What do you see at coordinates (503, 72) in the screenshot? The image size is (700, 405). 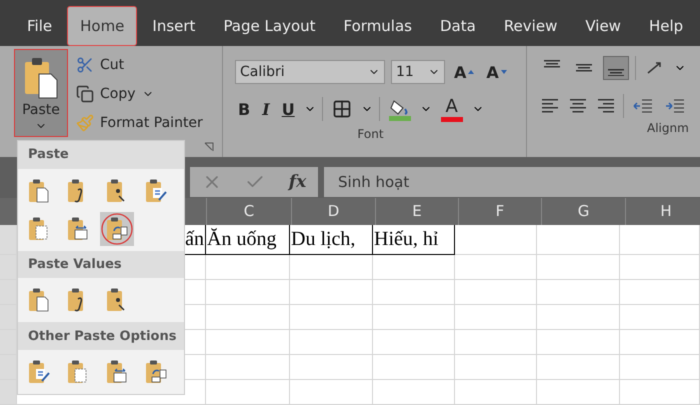 I see `caret-down-icon` at bounding box center [503, 72].